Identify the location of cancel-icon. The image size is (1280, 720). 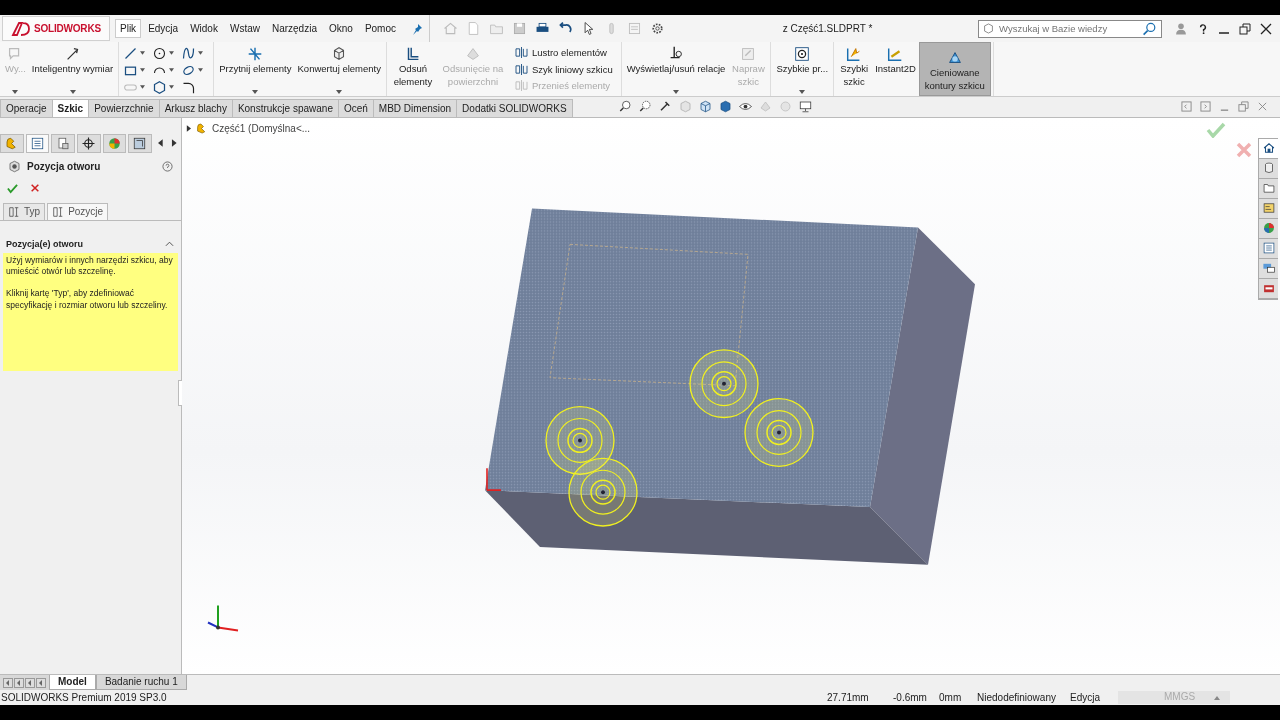
(35, 187).